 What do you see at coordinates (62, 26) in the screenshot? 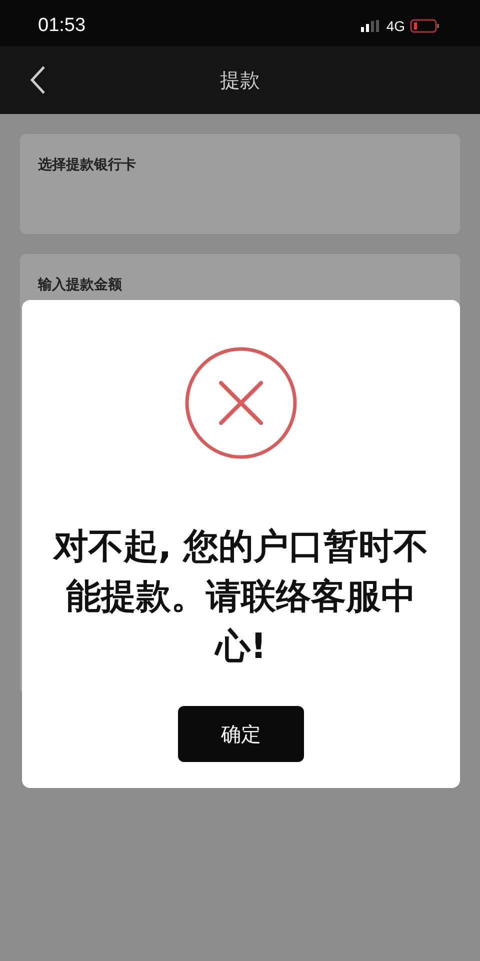
I see `status-time: 01:53` at bounding box center [62, 26].